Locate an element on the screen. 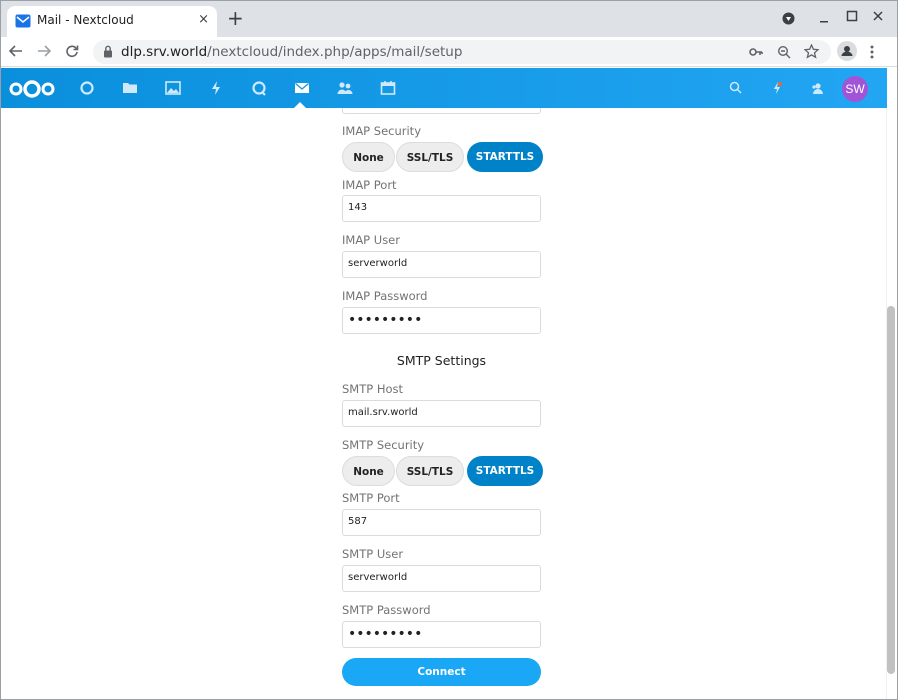 The width and height of the screenshot is (898, 700). smtp-host-field: mail.srv.world is located at coordinates (441, 413).